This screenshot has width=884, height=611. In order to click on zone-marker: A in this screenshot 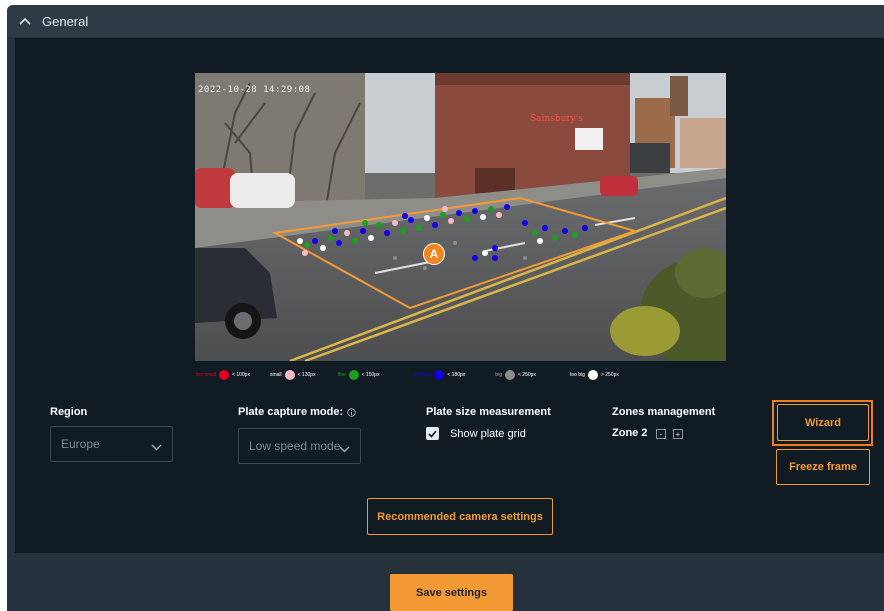, I will do `click(434, 254)`.